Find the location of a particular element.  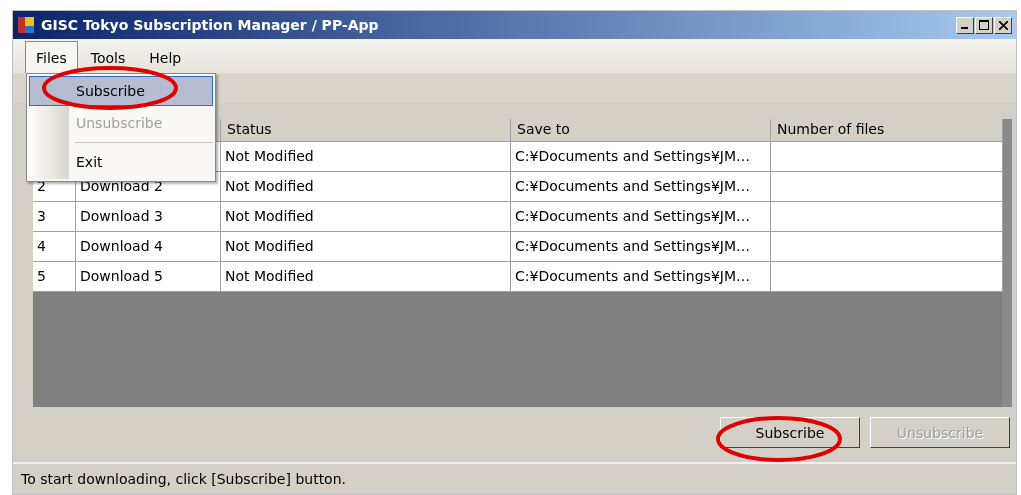

menu-item: Tools is located at coordinates (108, 57).